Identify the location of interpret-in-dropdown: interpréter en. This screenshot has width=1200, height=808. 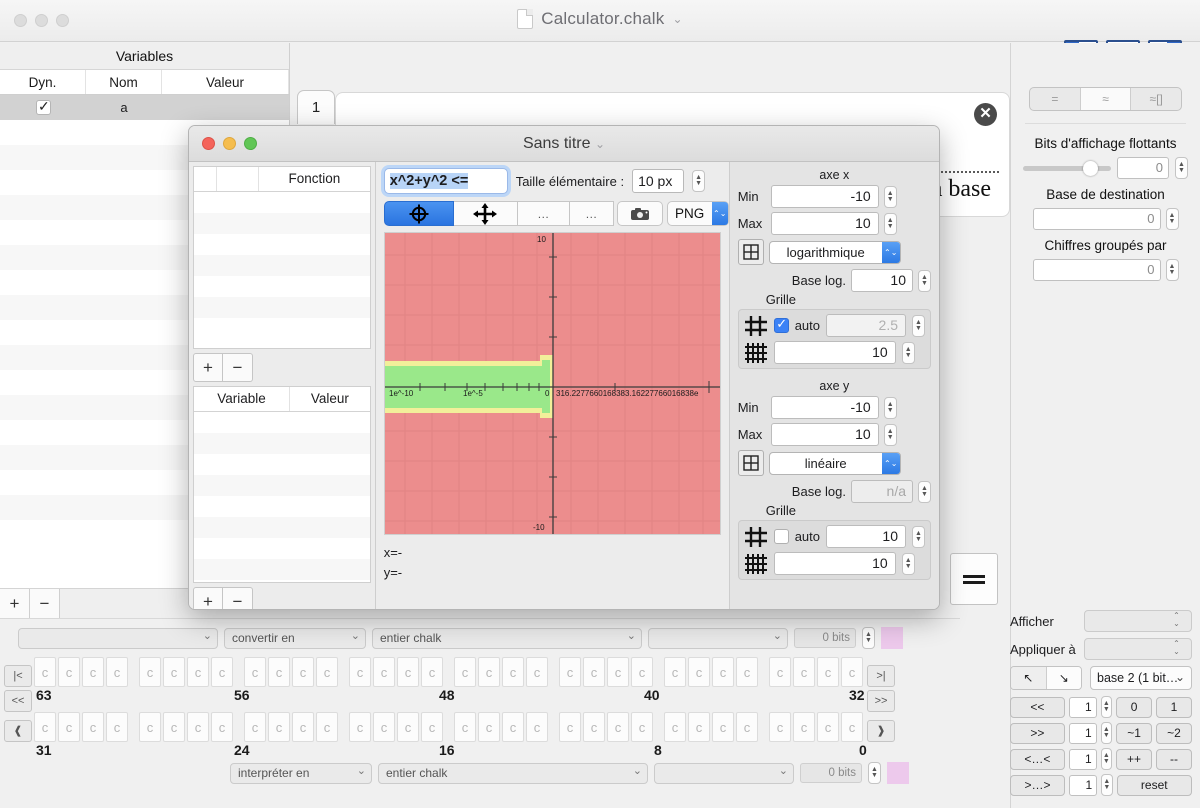
(301, 773).